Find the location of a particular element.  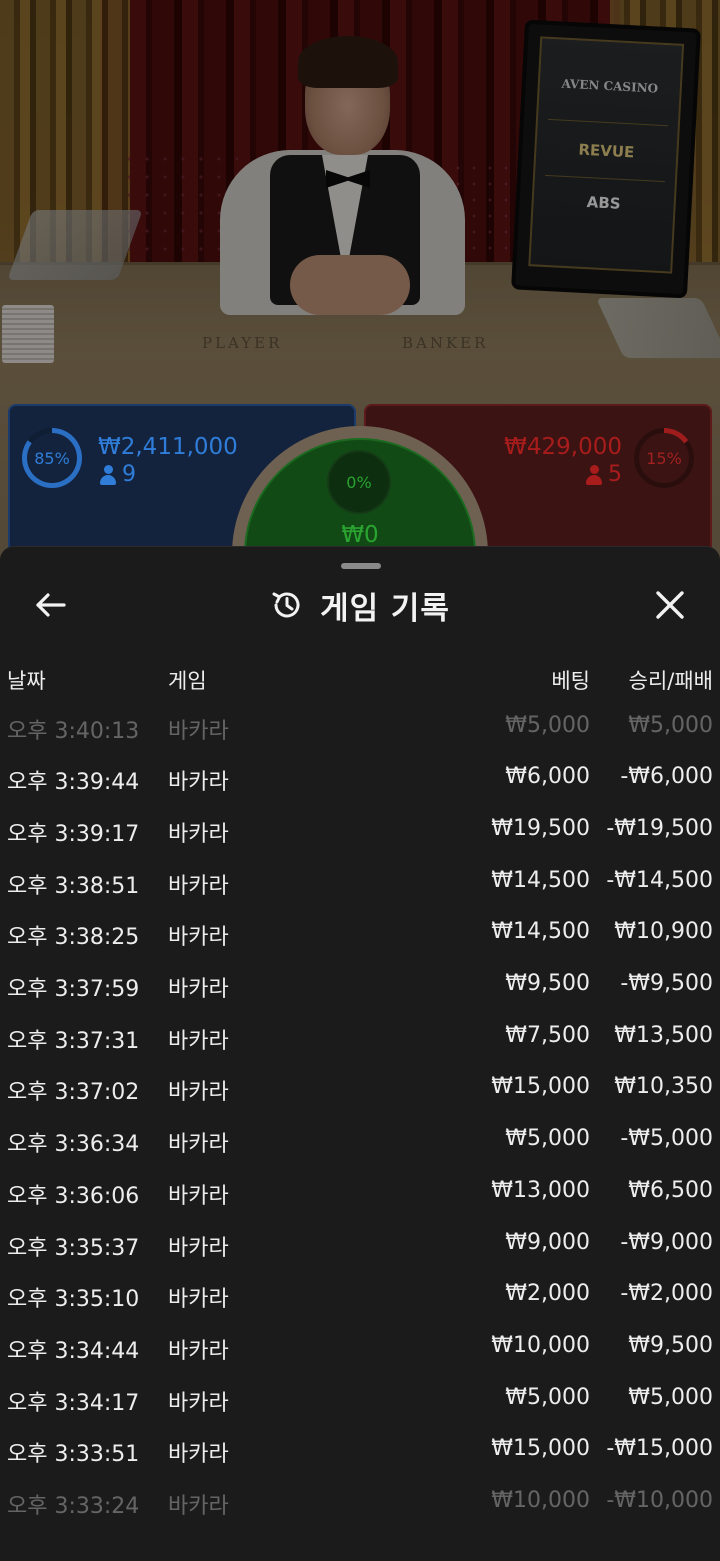

history-row: 오후 3:40:13 바카라 ₩5,000 ₩5,000 is located at coordinates (360, 727).